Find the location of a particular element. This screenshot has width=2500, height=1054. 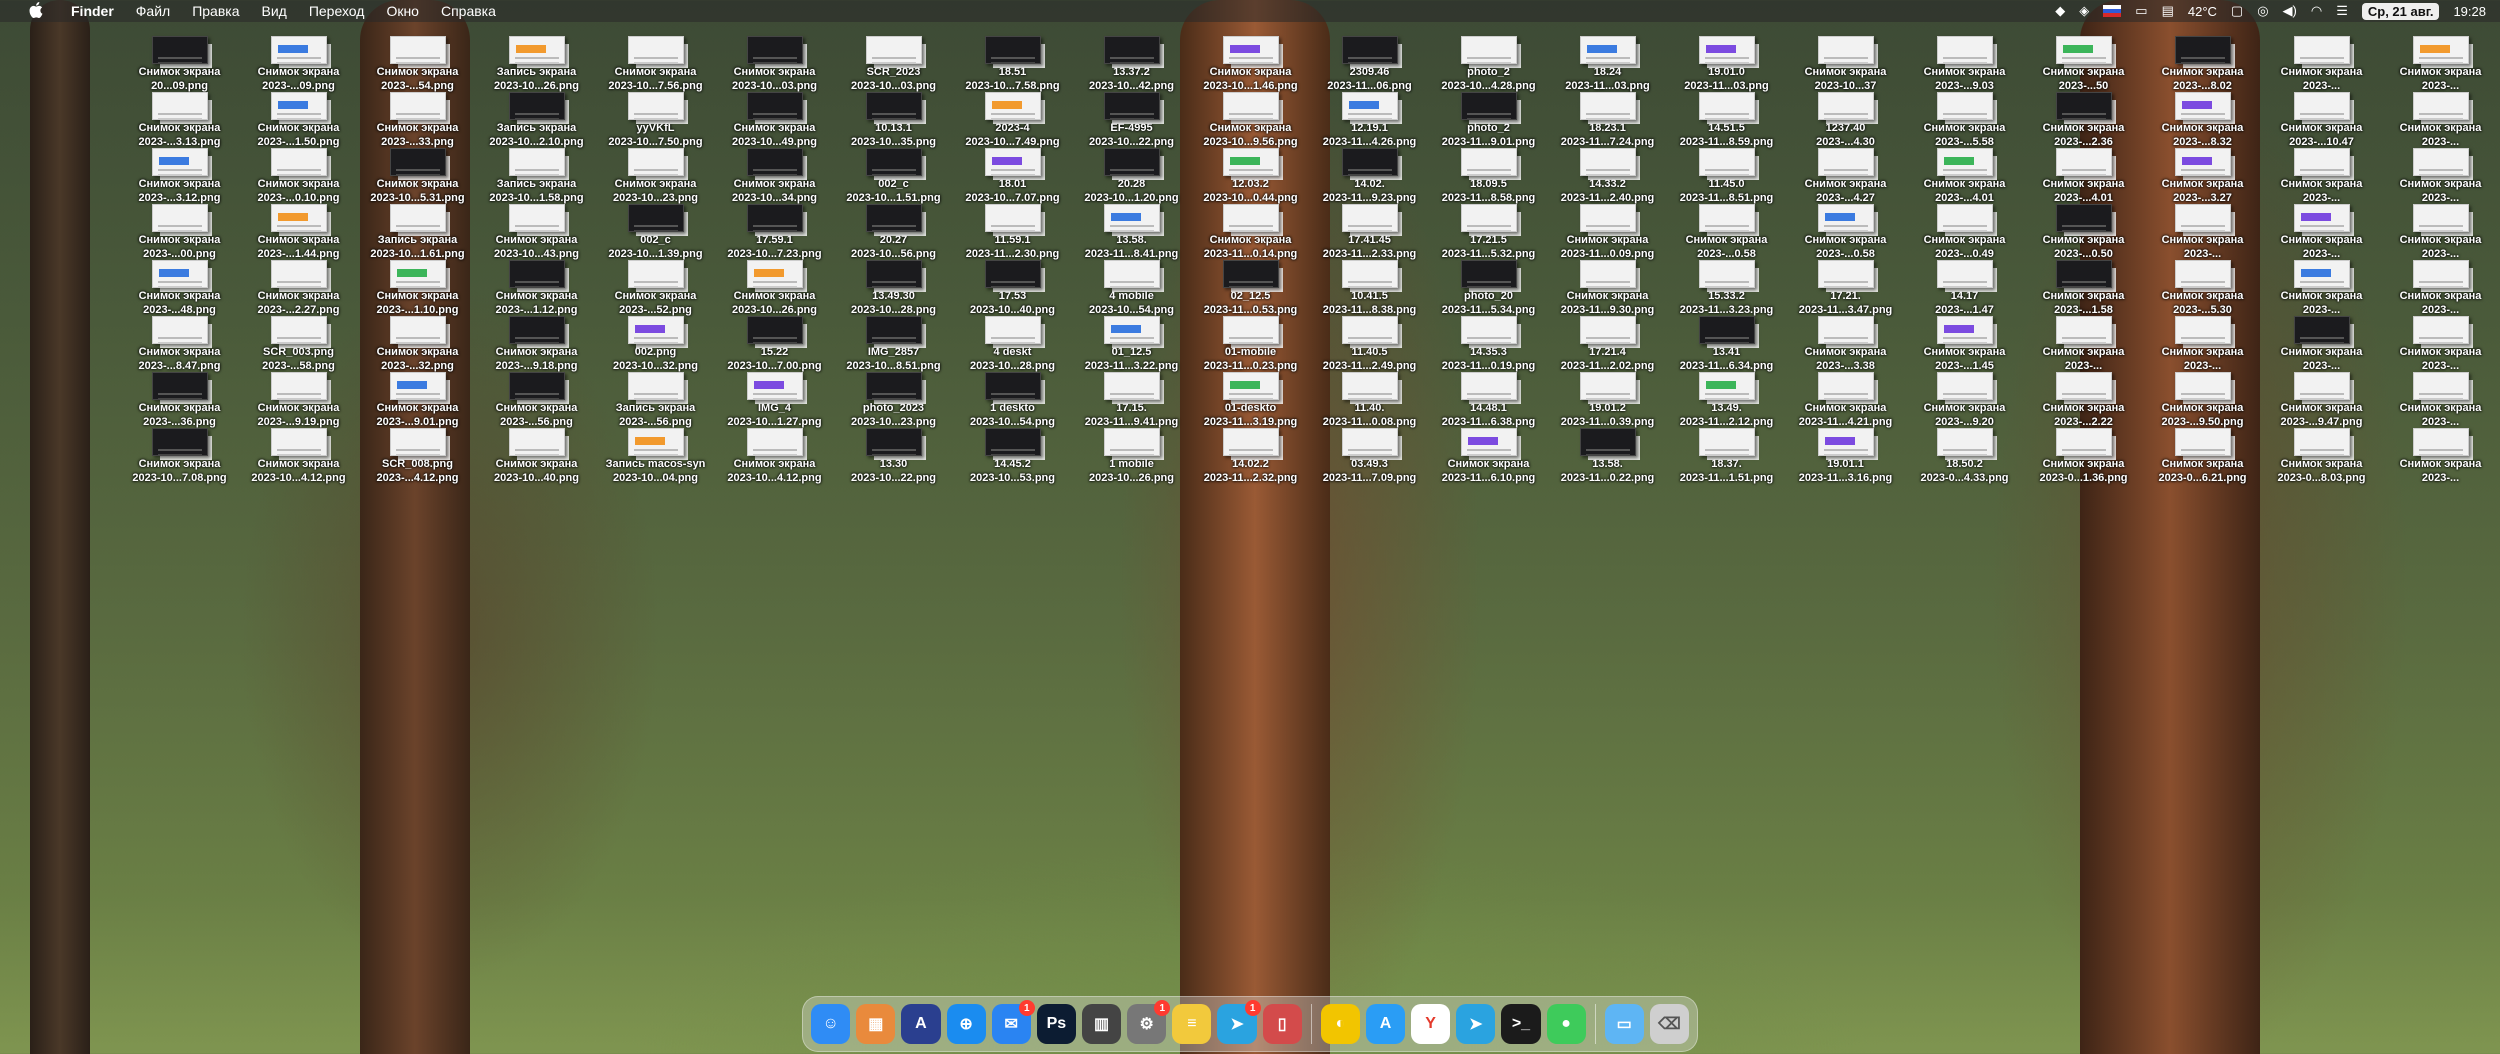

downloads-folder-icon: ▭ is located at coordinates (1624, 1024).